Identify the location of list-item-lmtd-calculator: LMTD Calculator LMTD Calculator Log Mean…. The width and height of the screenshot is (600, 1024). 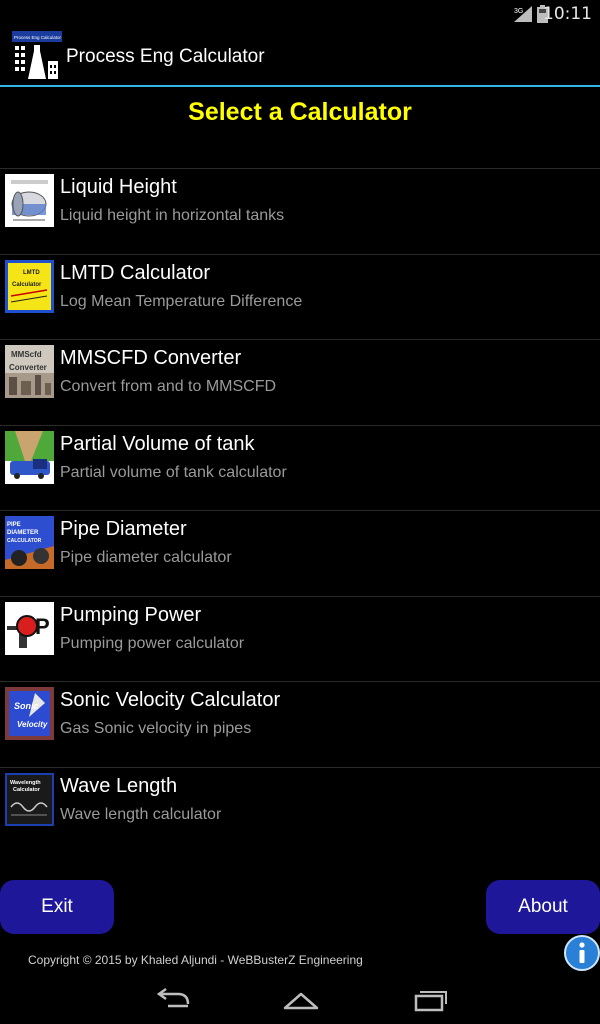
(300, 296).